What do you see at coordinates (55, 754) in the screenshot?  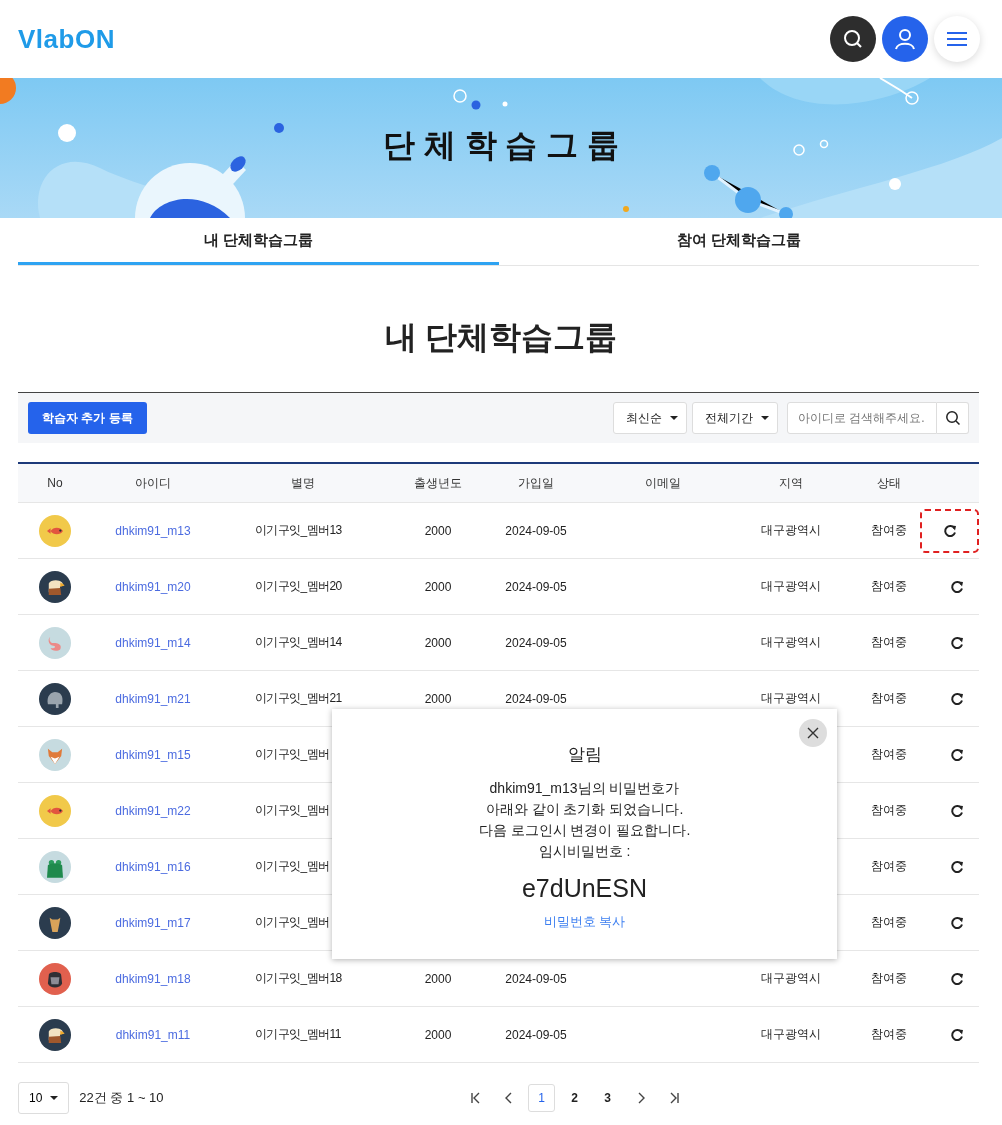 I see `fox-avatar-icon` at bounding box center [55, 754].